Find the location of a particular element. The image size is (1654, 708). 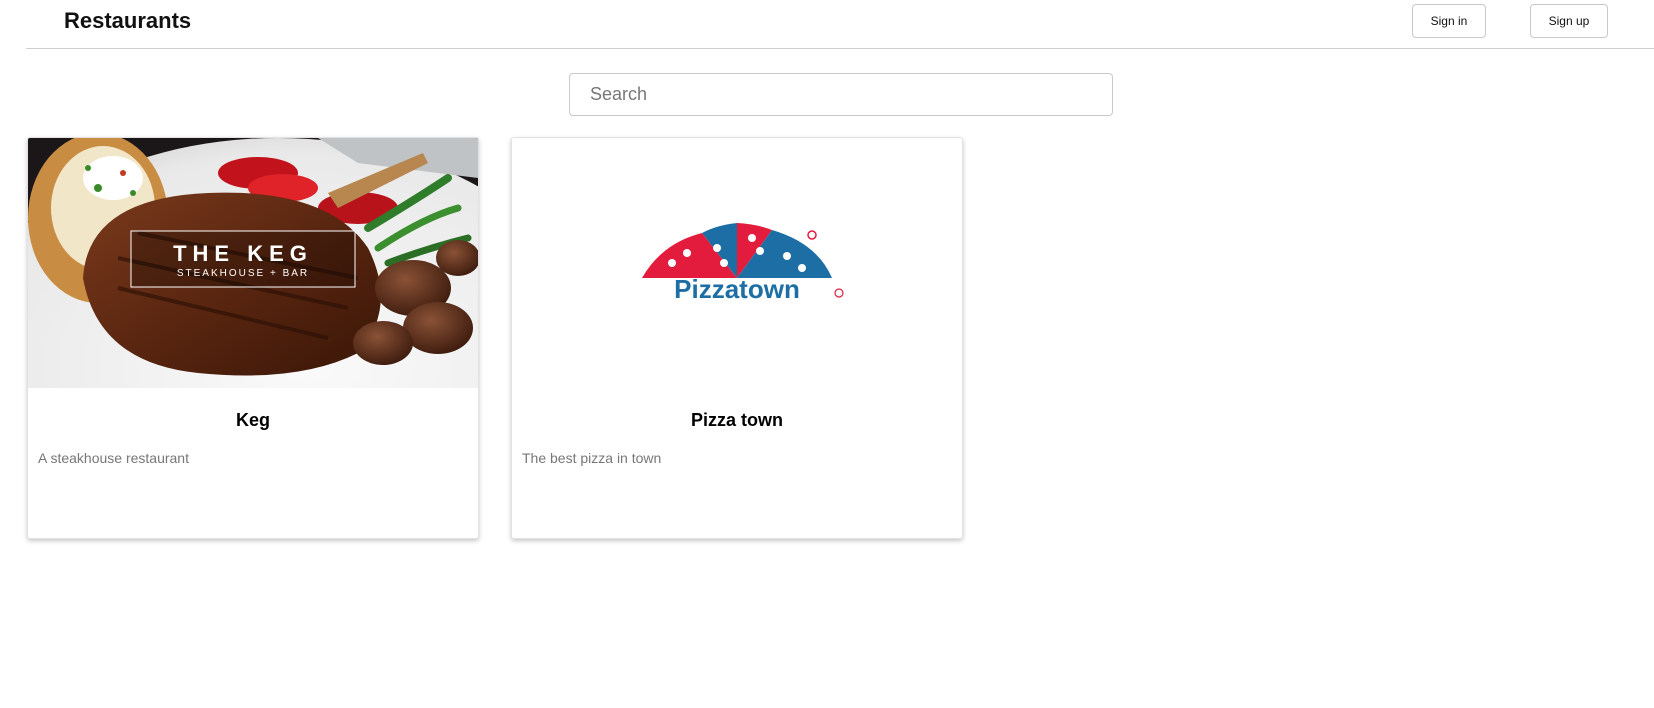

keg-logo-subtitle: STEAKHOUSE + BAR is located at coordinates (243, 273).